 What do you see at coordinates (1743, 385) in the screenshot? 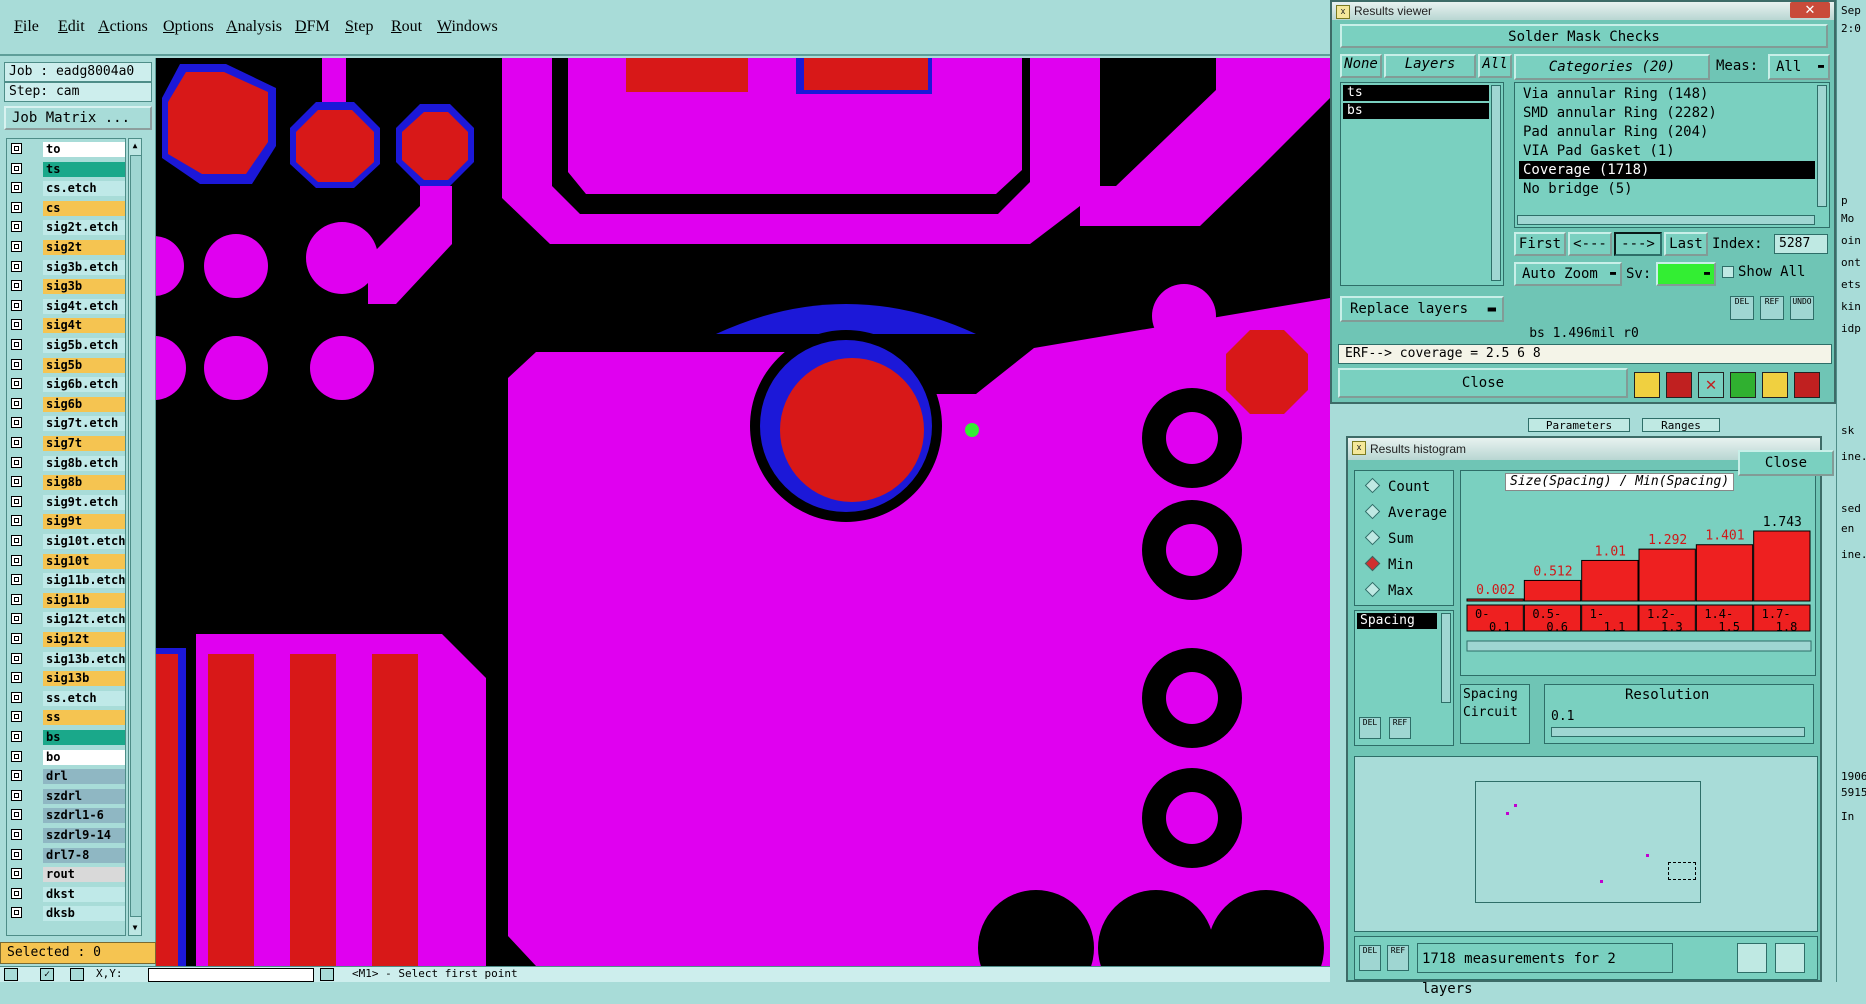
I see `check-icon` at bounding box center [1743, 385].